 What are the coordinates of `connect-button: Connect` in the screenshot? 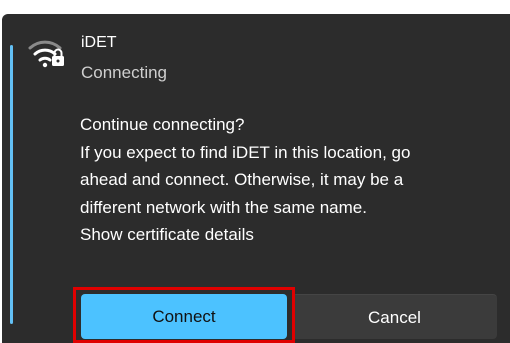 It's located at (184, 316).